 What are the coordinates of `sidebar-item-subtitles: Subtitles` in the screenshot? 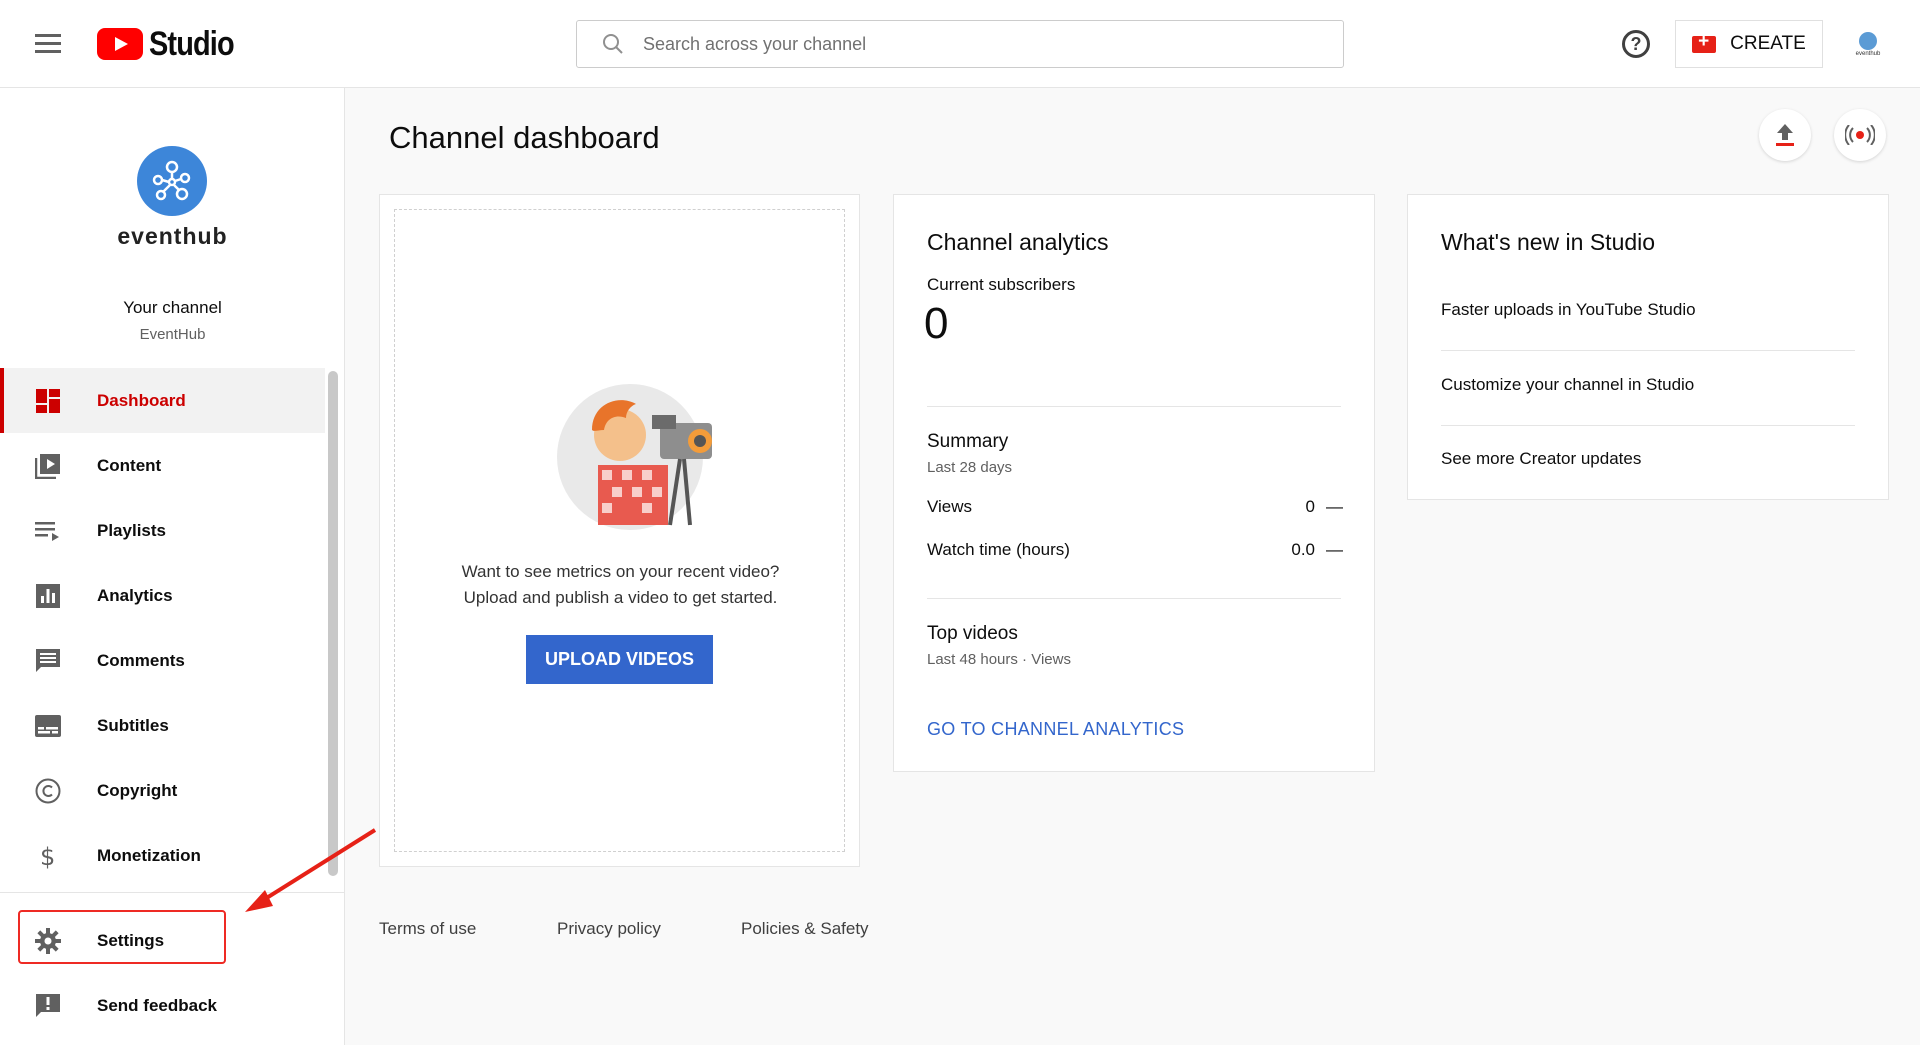 It's located at (162, 725).